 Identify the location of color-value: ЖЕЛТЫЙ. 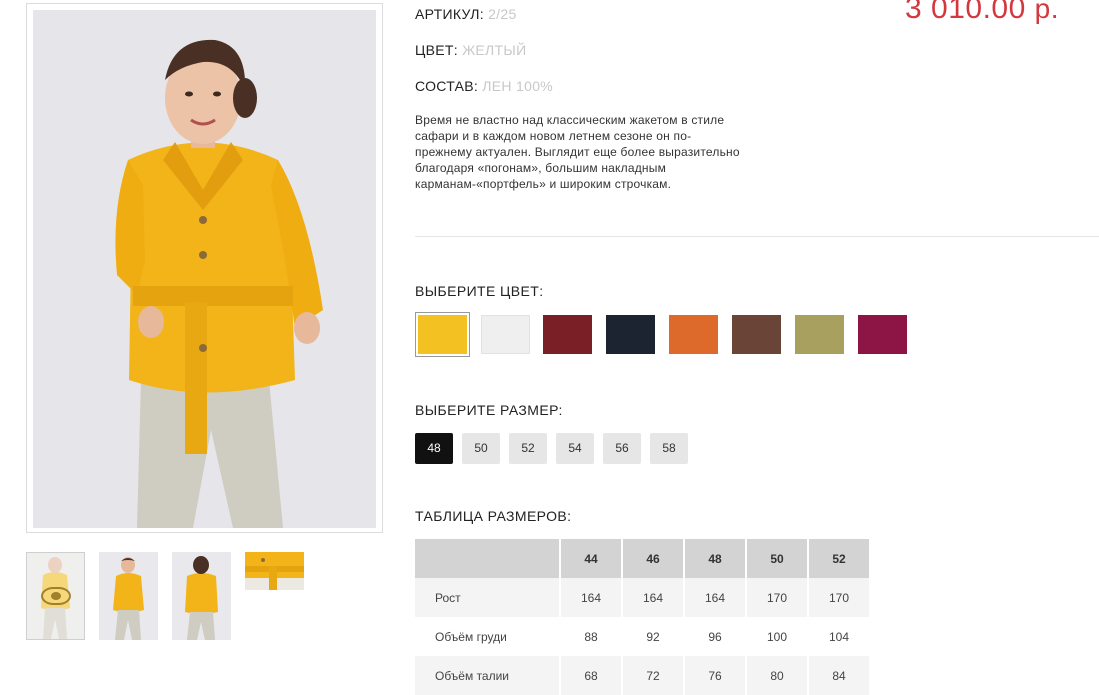
(494, 50).